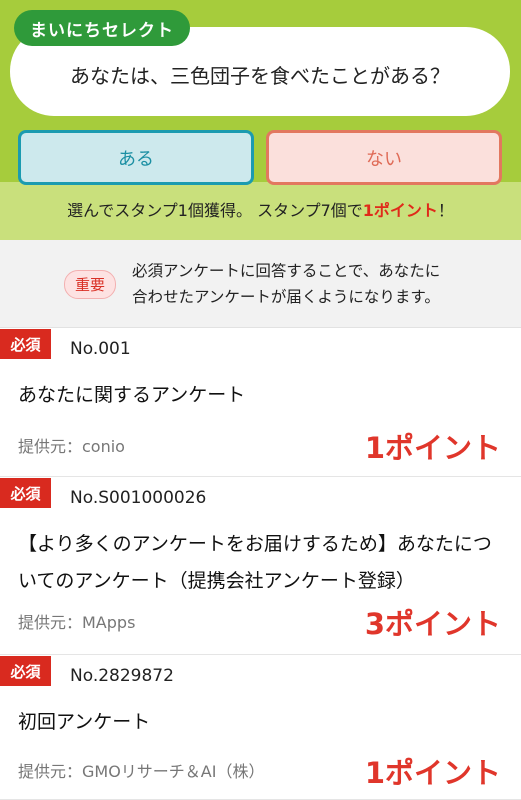 The height and width of the screenshot is (800, 521). Describe the element at coordinates (122, 676) in the screenshot. I see `survey-number: No.2829872` at that location.